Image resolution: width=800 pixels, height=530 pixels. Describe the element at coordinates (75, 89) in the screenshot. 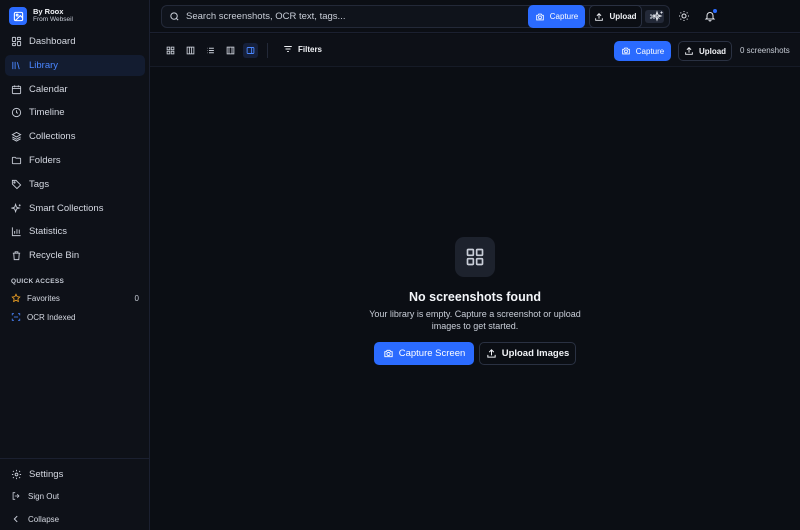

I see `sidebar-item-calendar: Calendar` at that location.